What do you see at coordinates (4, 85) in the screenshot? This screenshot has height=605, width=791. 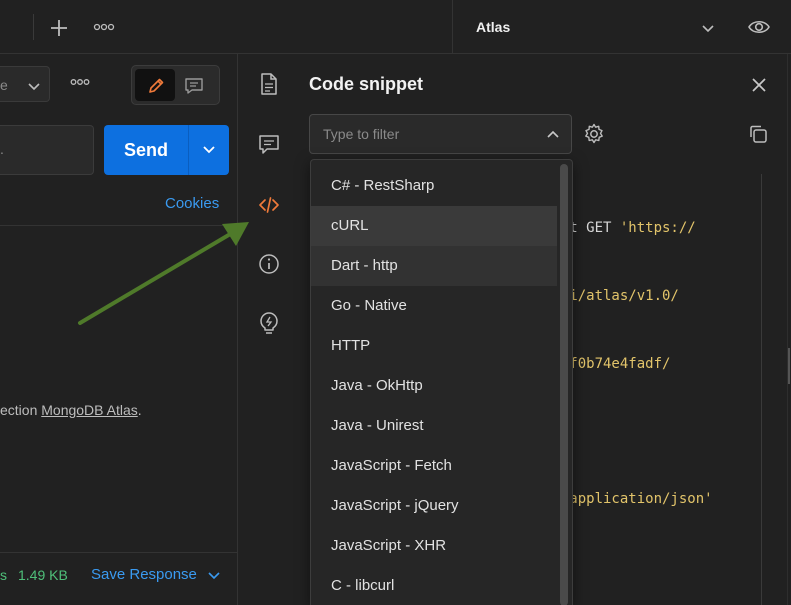 I see `method-label: e` at bounding box center [4, 85].